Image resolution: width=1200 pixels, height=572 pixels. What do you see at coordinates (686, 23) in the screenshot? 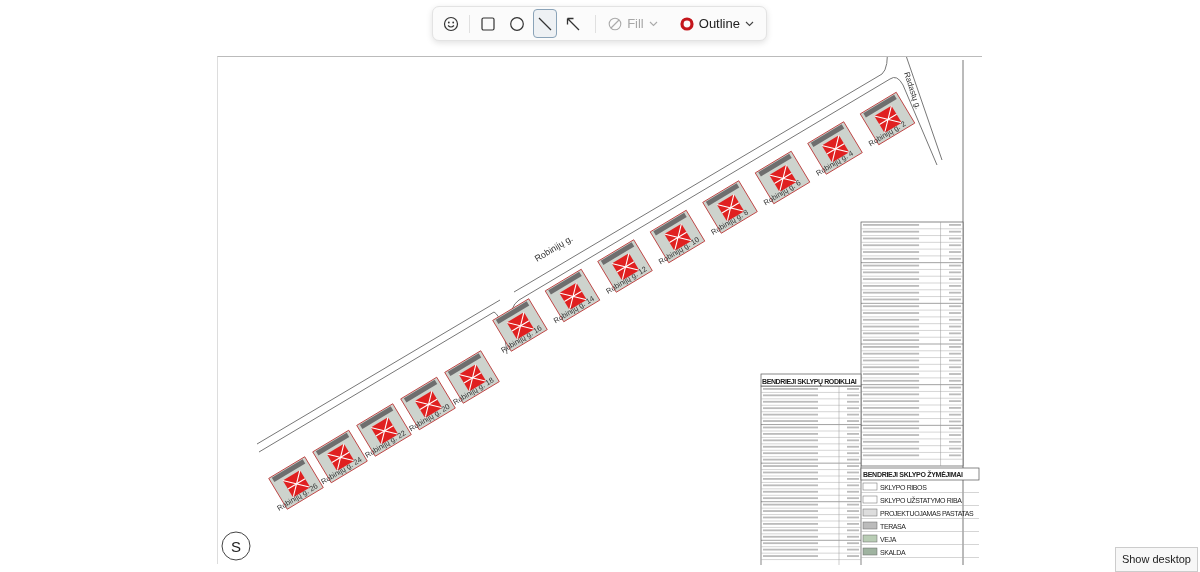
I see `outline-ring-icon` at bounding box center [686, 23].